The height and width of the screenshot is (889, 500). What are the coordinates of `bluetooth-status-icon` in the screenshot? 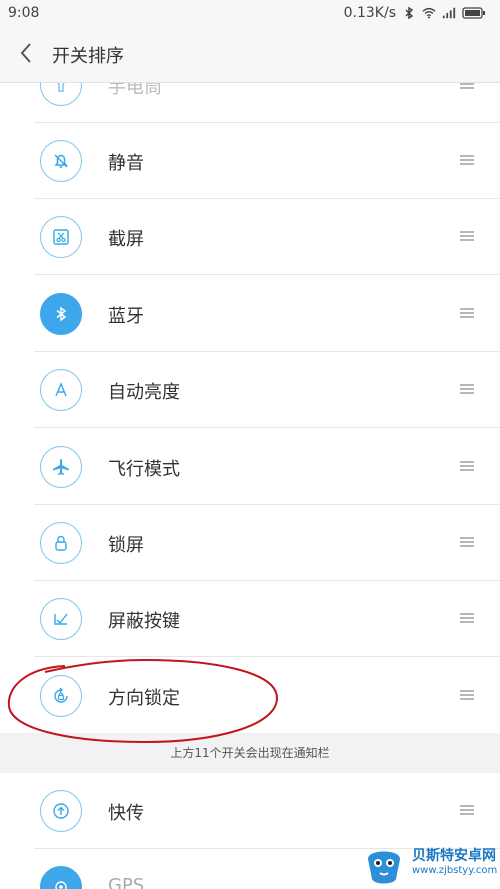 It's located at (409, 13).